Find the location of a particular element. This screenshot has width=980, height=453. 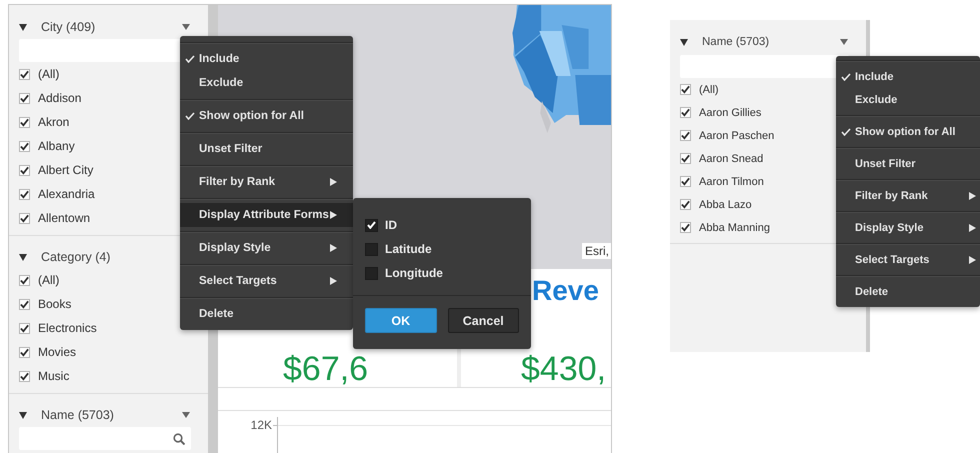

menu-item: Unset Filter is located at coordinates (908, 163).